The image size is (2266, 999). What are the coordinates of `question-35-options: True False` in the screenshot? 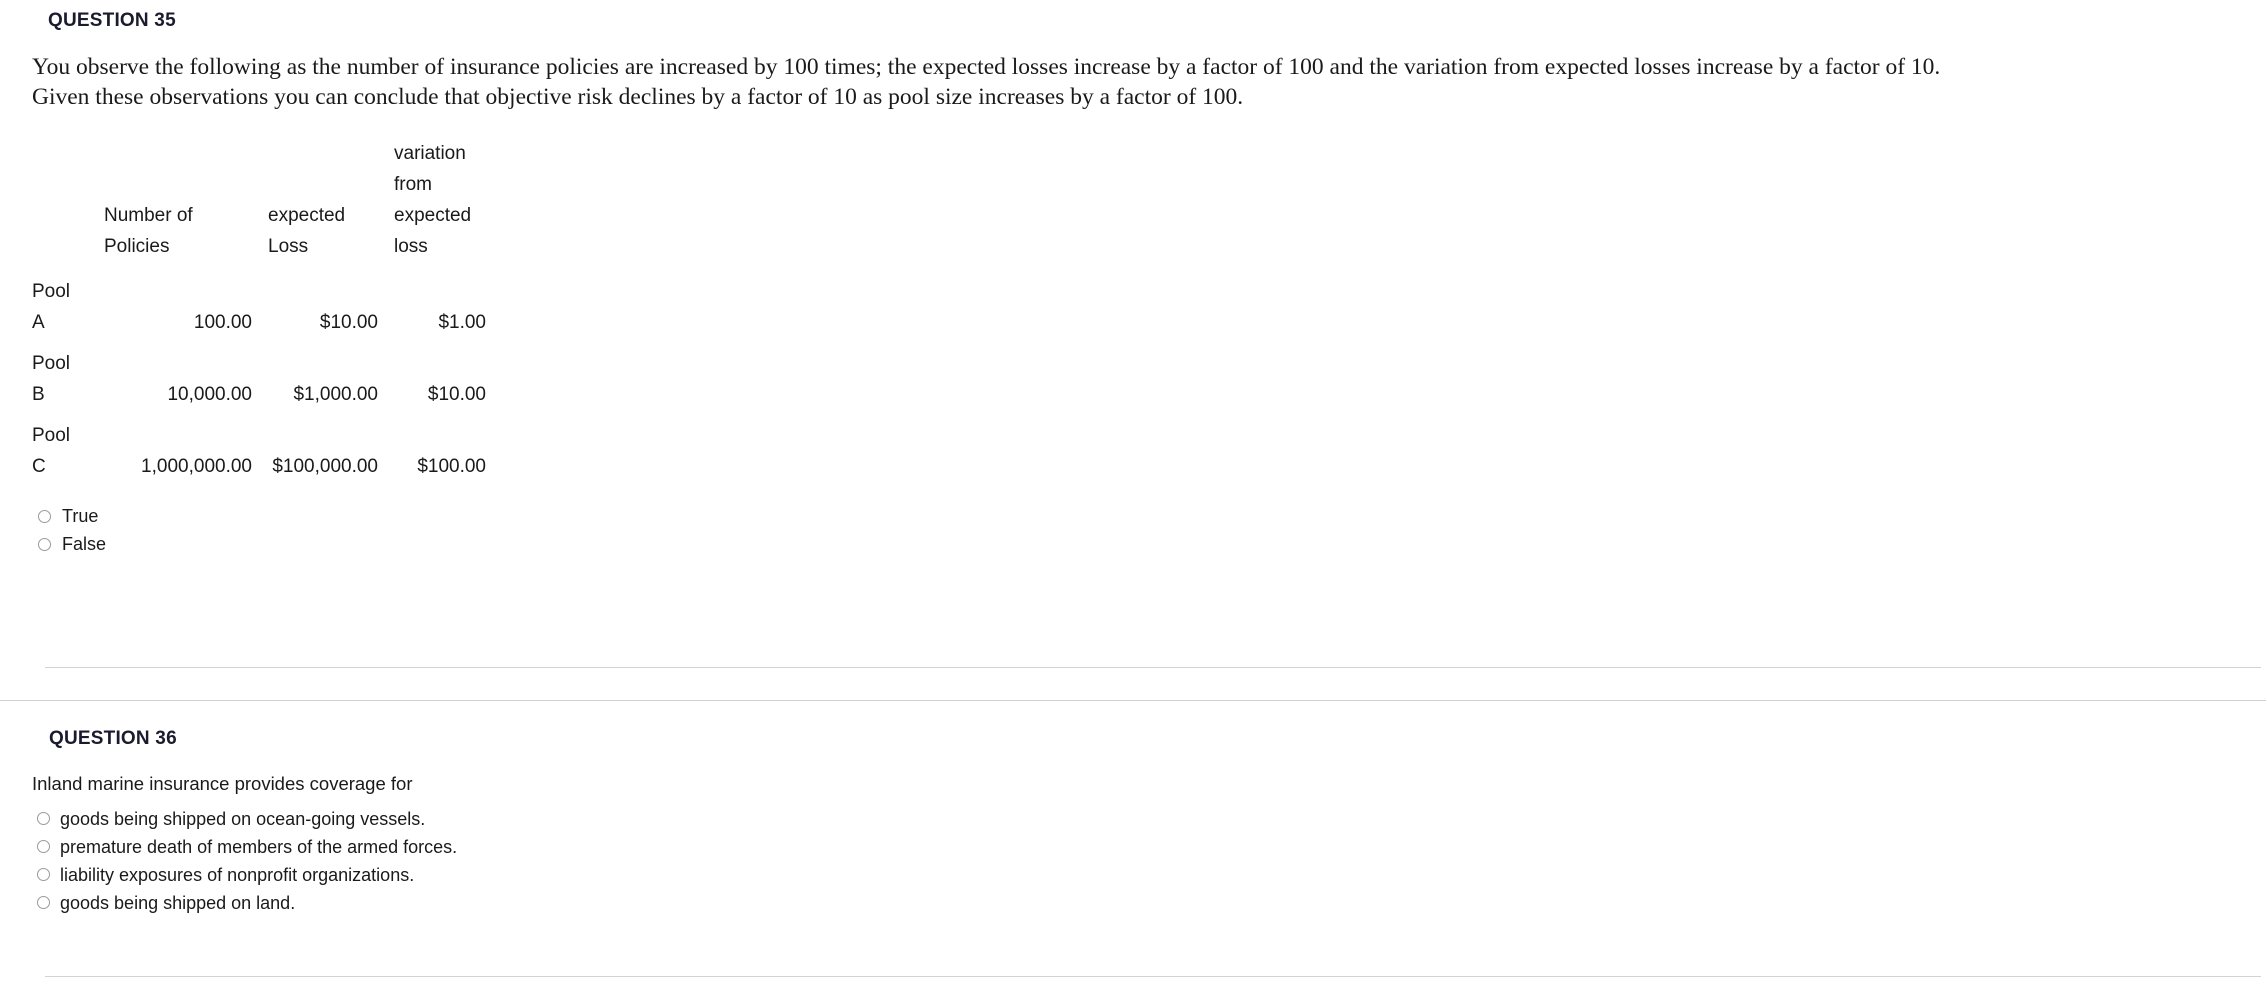 It's located at (1152, 530).